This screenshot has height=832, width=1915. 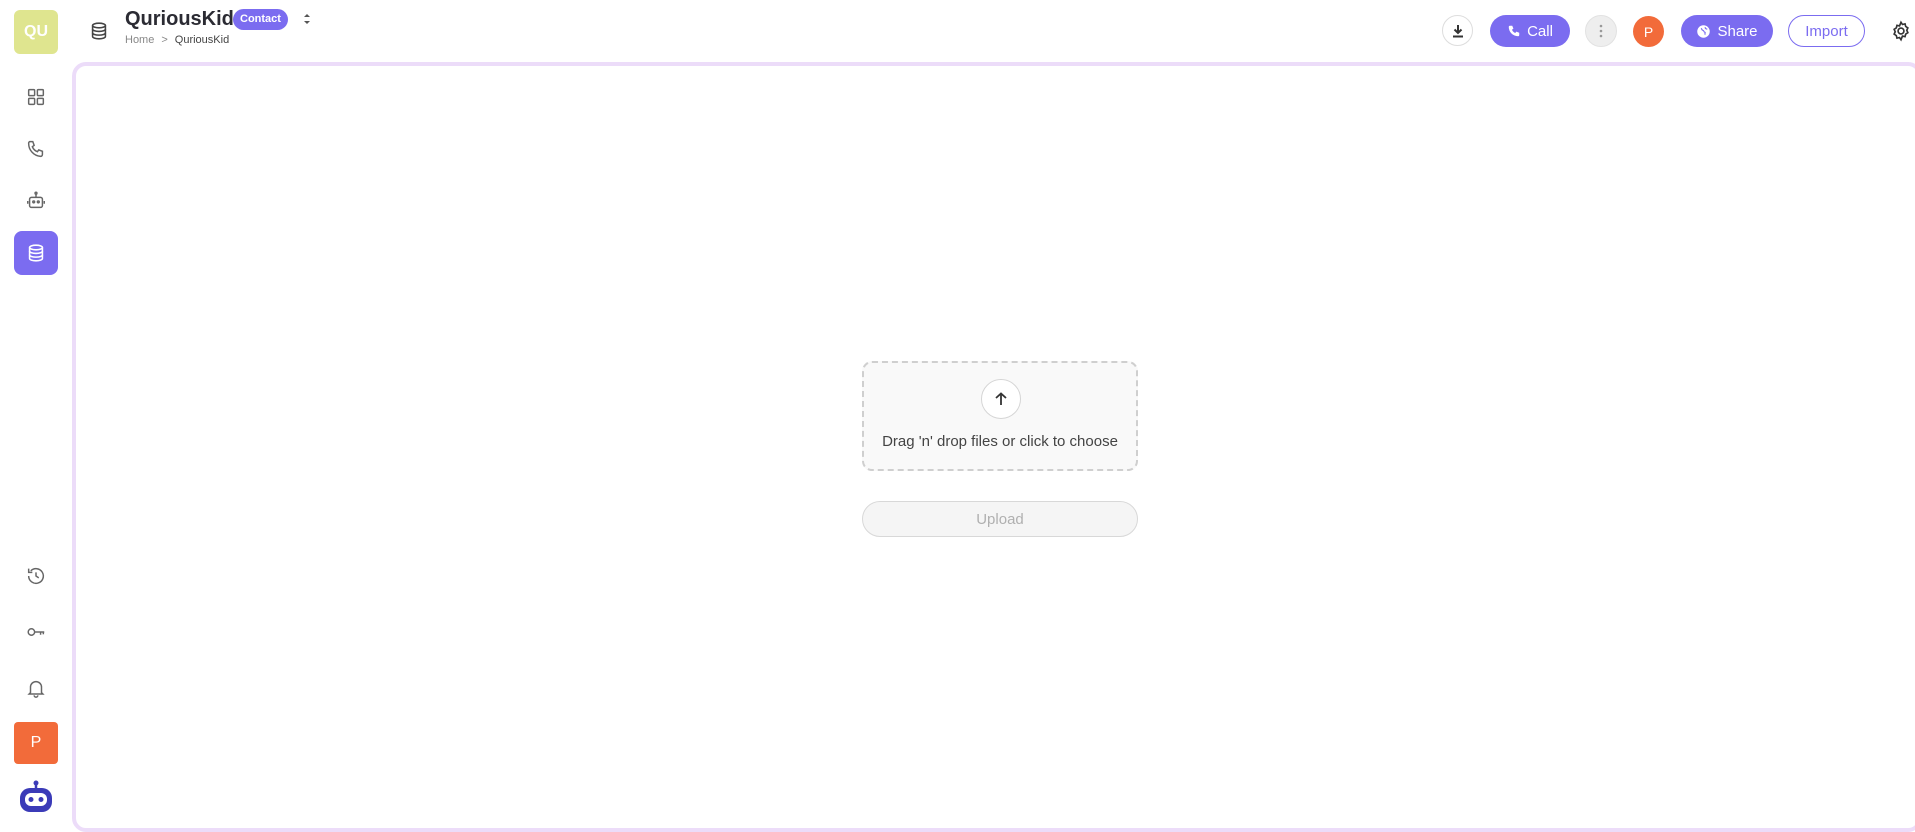 I want to click on download-icon, so click(x=1457, y=30).